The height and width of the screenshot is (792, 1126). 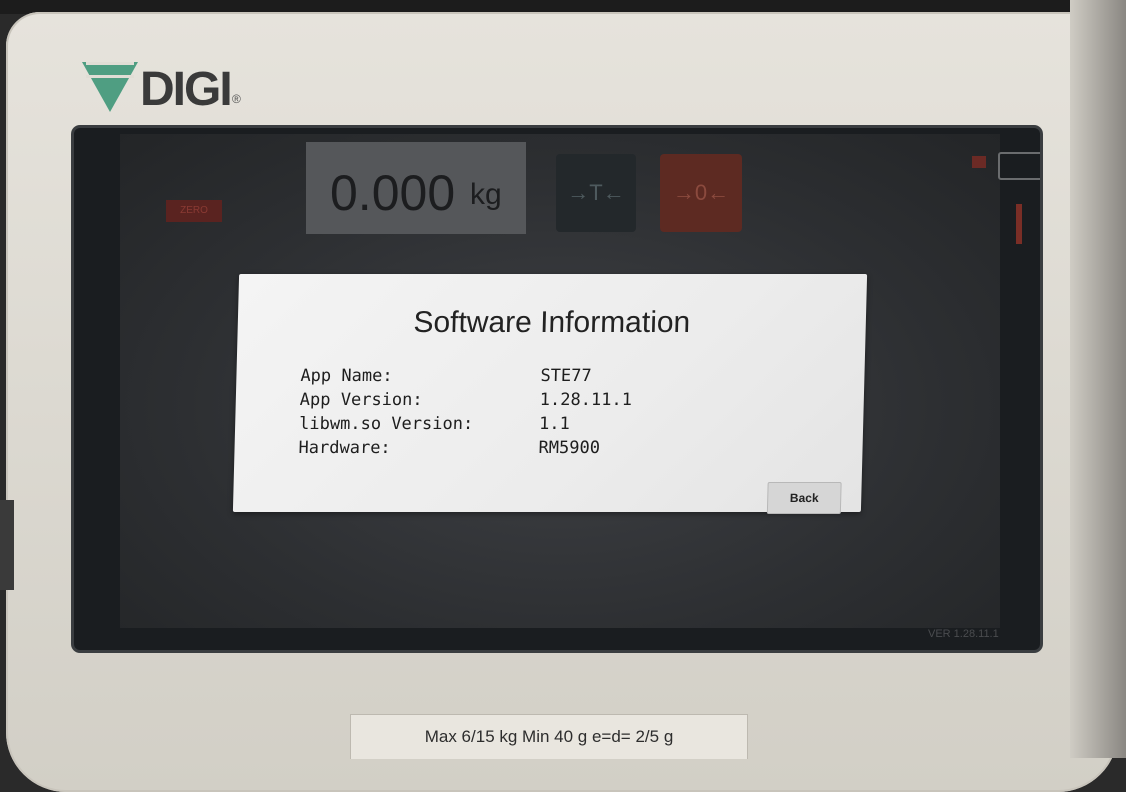 I want to click on logo-registered-mark: ®, so click(x=236, y=99).